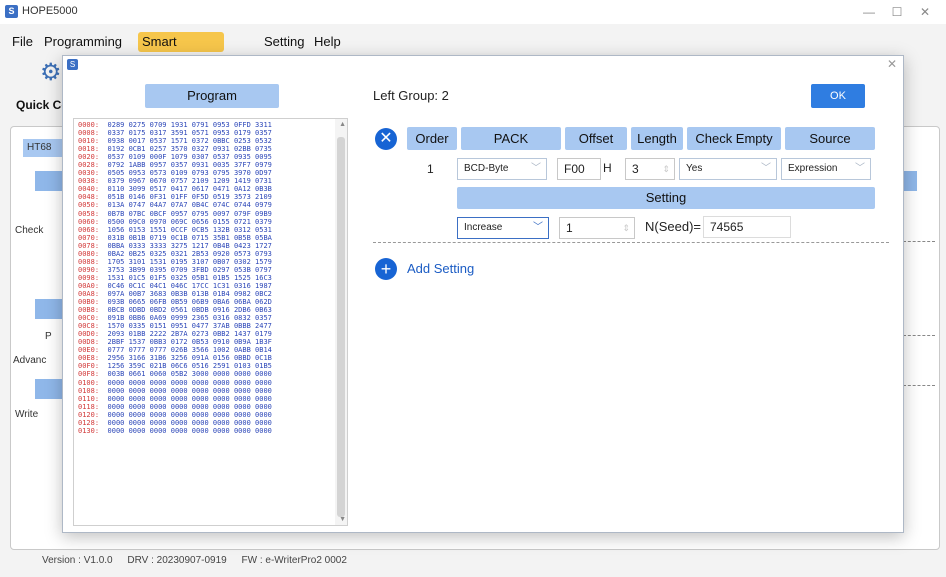  I want to click on hex-address: 0118:, so click(89, 406).